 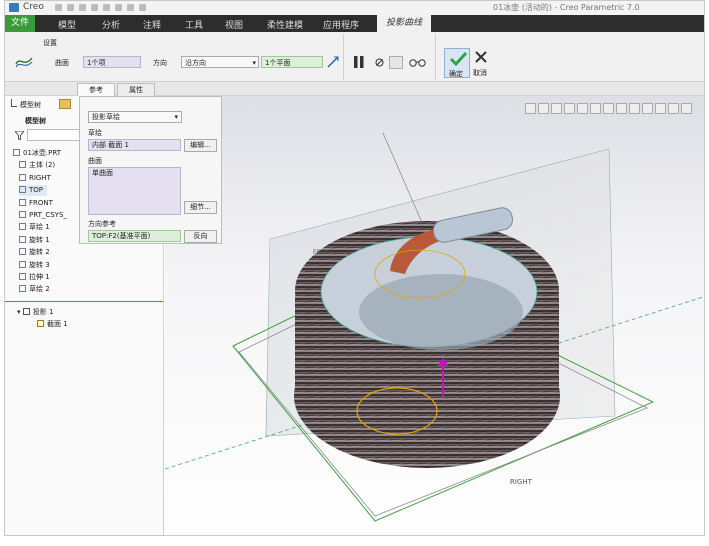 What do you see at coordinates (35, 121) in the screenshot?
I see `model-tree-header: 模型树` at bounding box center [35, 121].